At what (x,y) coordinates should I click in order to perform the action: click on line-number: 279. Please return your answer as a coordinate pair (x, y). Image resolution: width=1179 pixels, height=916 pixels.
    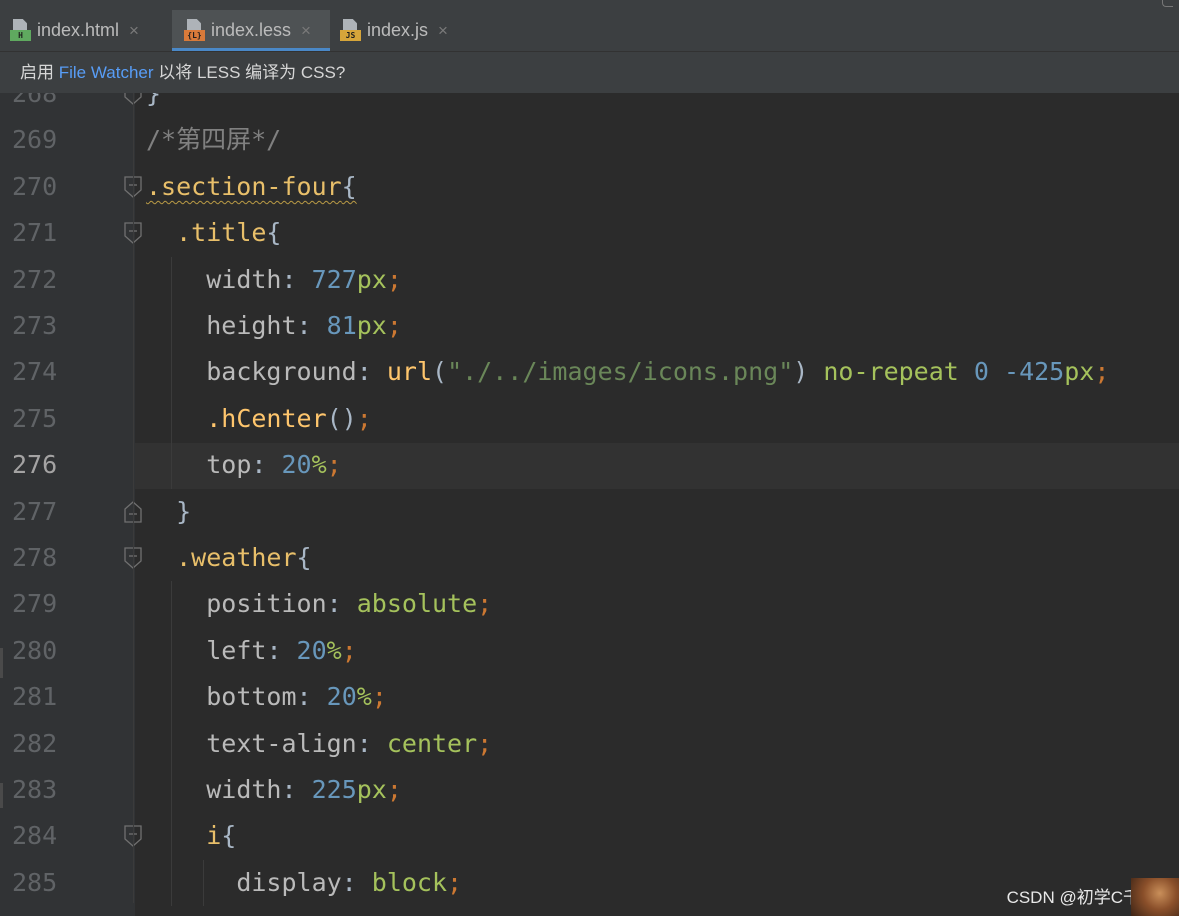
    Looking at the image, I should click on (35, 604).